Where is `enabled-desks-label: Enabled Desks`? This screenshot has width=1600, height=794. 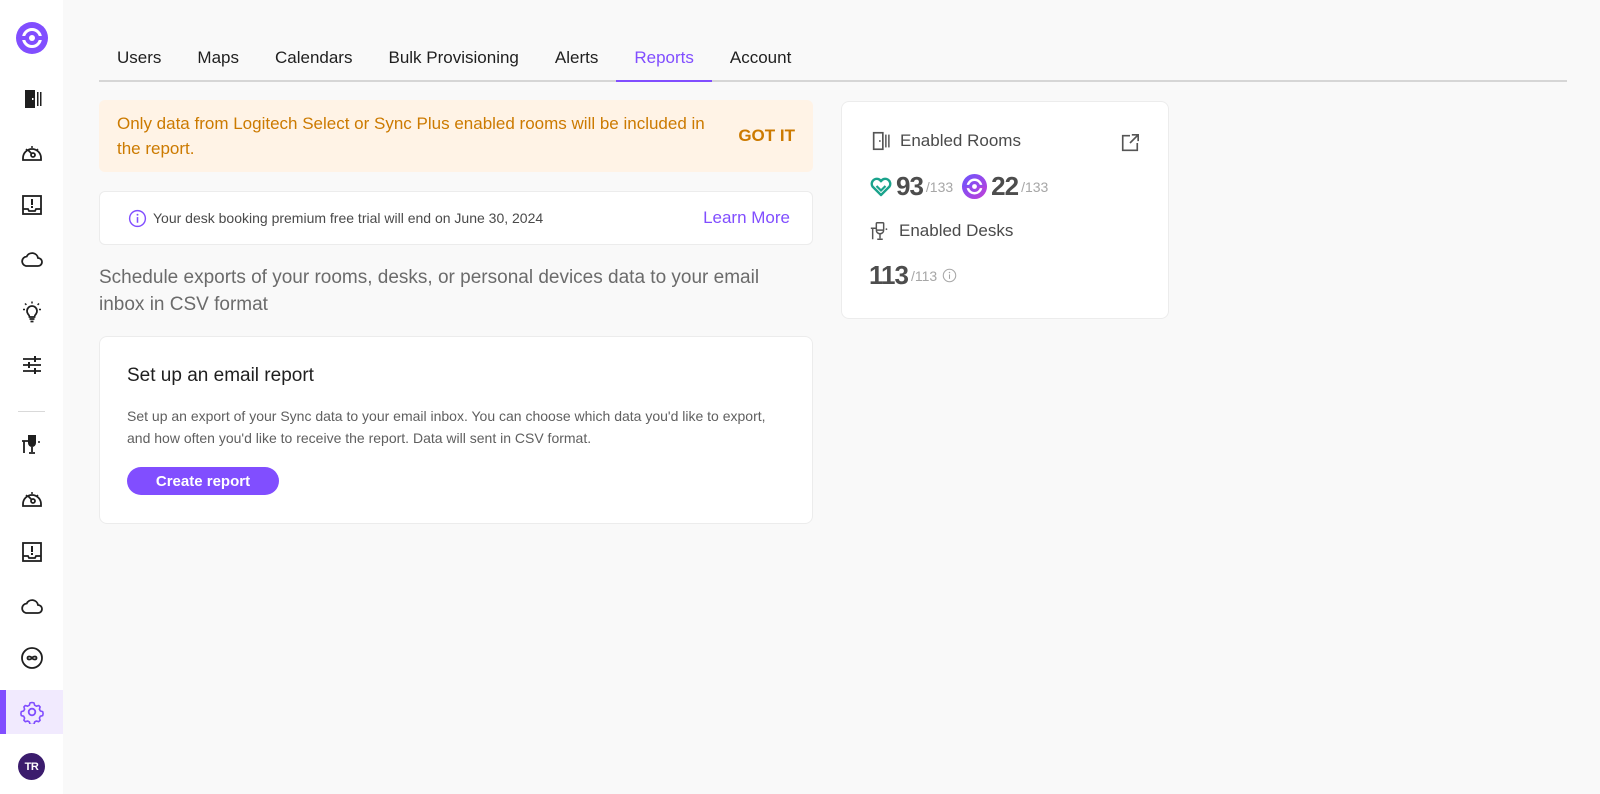
enabled-desks-label: Enabled Desks is located at coordinates (956, 230).